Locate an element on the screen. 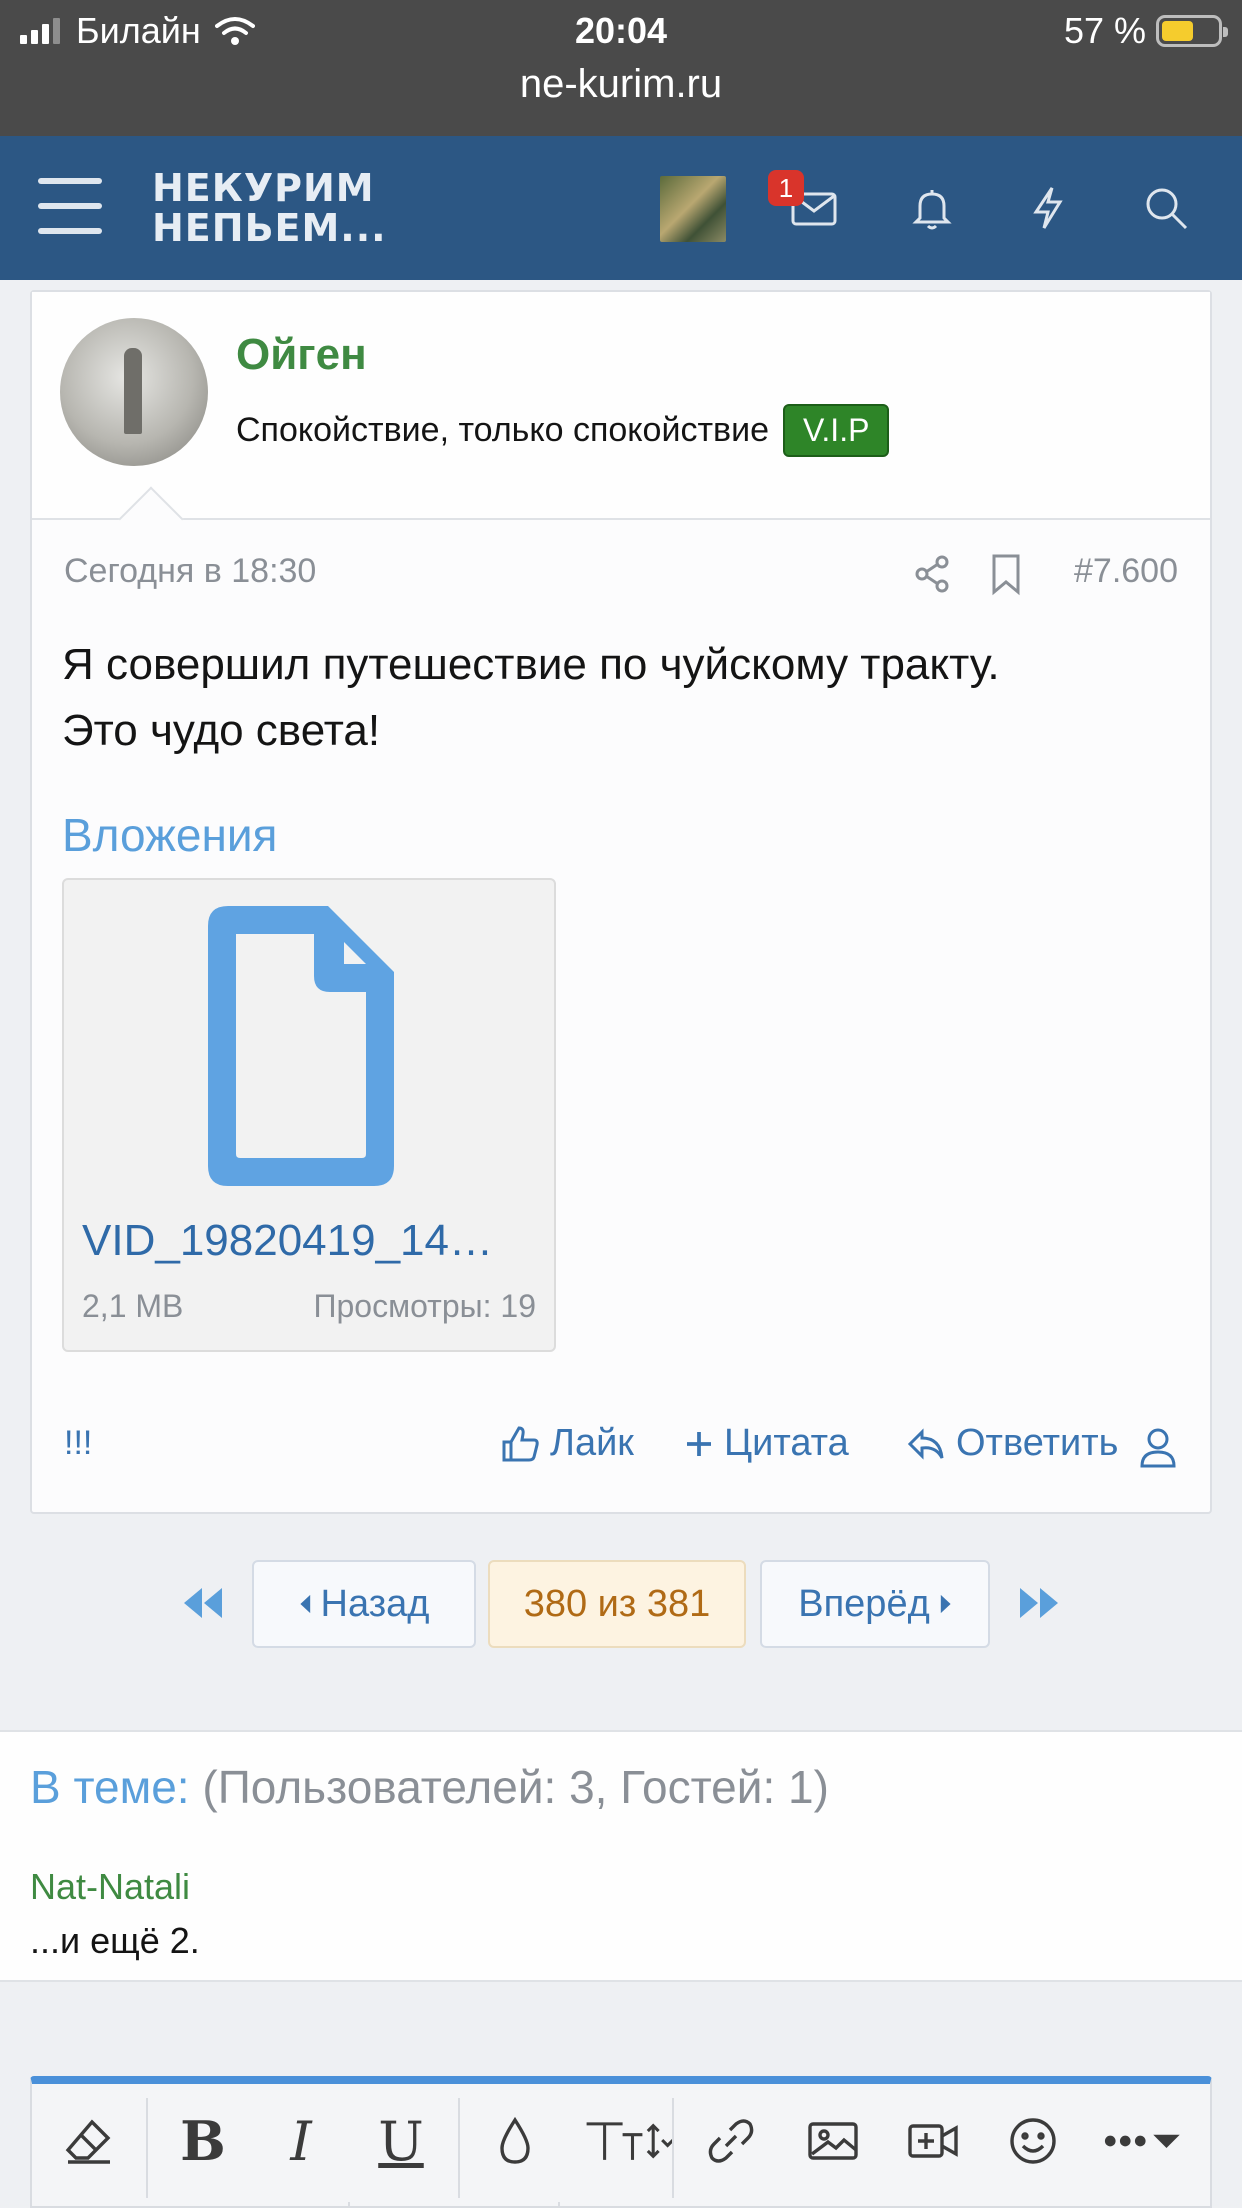  post-date: Сегодня в 18:30 is located at coordinates (190, 571).